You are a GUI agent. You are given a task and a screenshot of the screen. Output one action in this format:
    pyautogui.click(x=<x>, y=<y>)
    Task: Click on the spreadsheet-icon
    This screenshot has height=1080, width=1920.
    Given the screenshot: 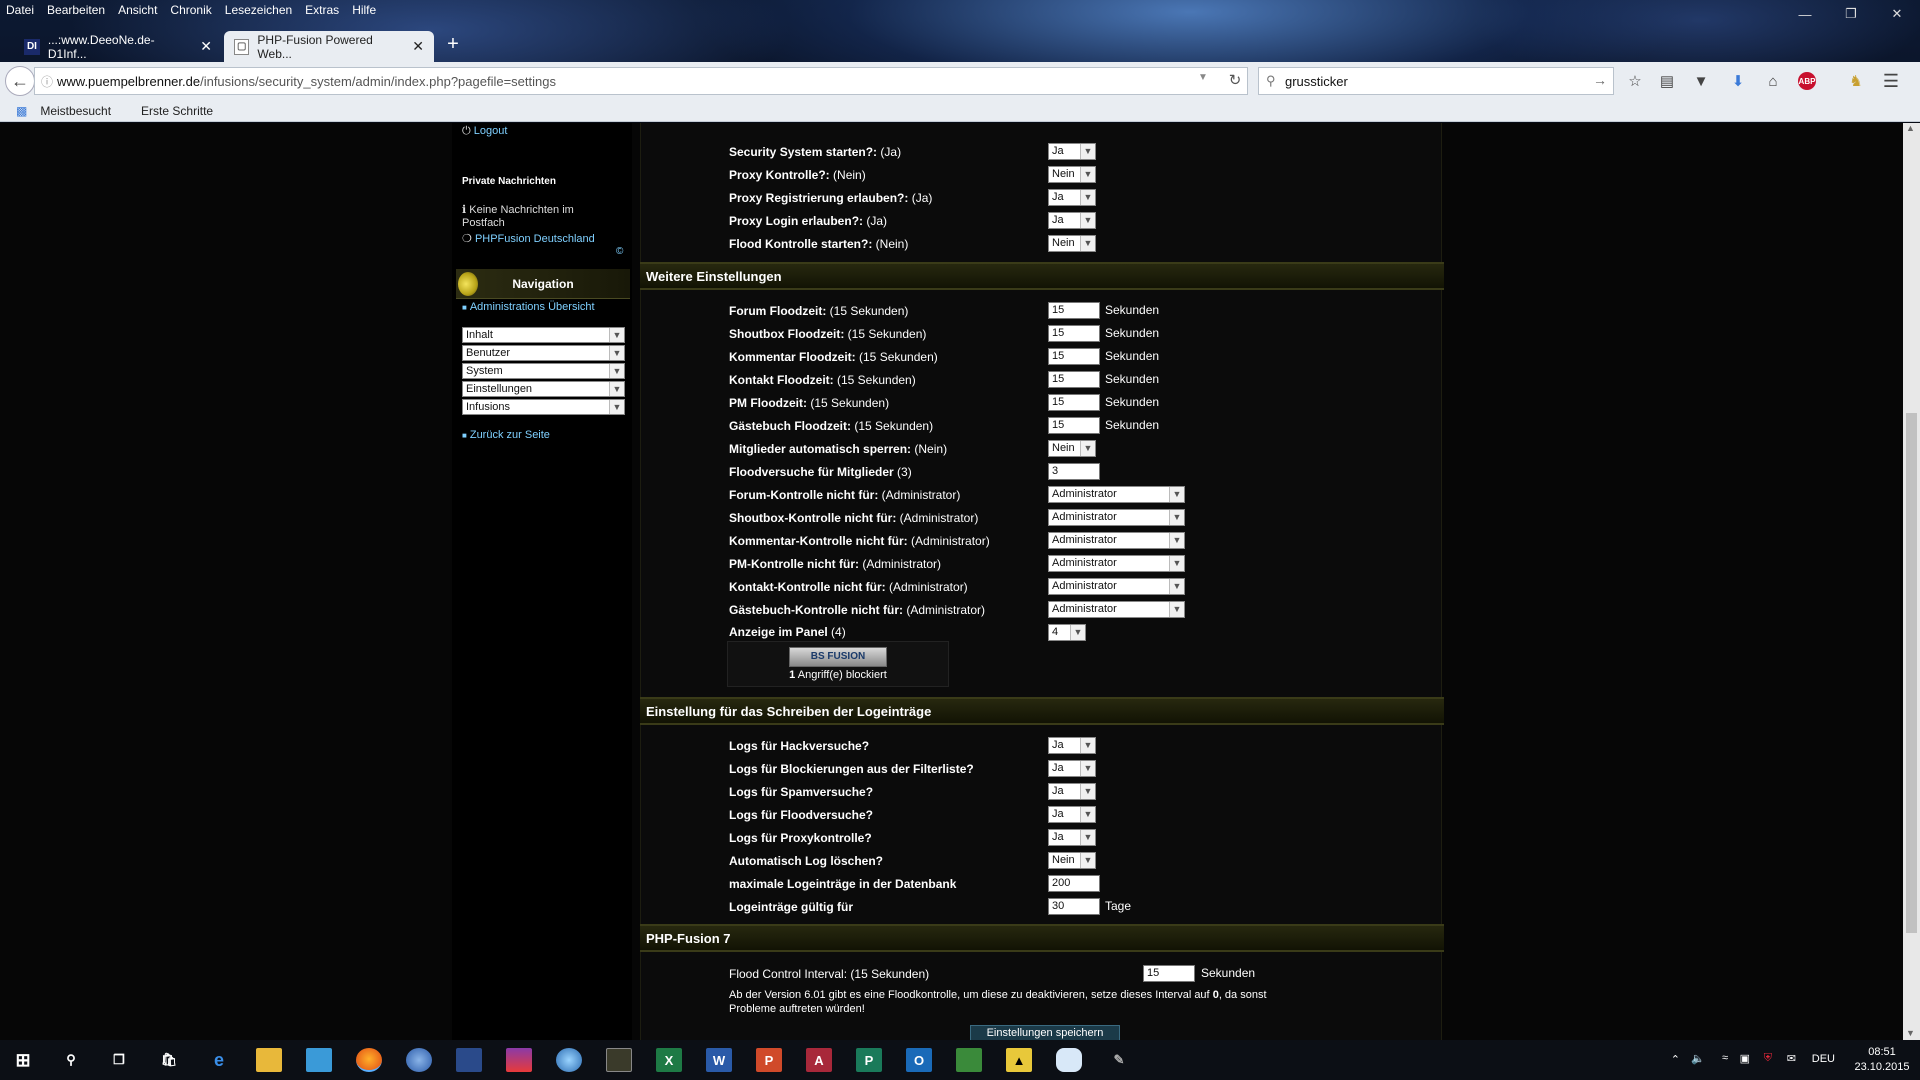 What is the action you would take?
    pyautogui.click(x=969, y=1060)
    